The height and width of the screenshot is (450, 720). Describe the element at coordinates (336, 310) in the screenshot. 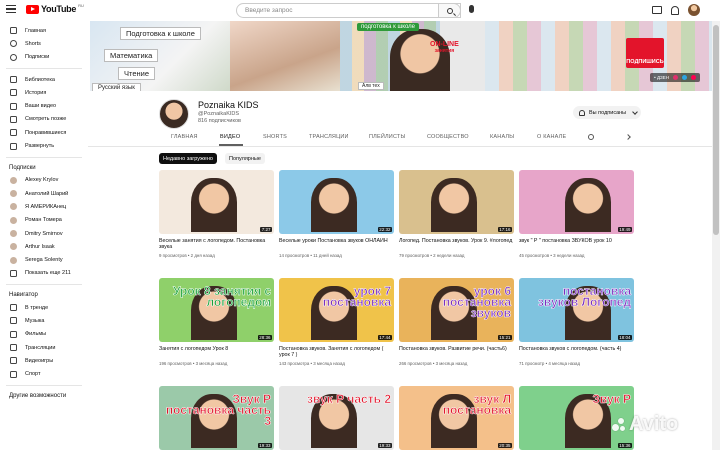

I see `video-thumbnail: урок 7 постановка 17:44` at that location.